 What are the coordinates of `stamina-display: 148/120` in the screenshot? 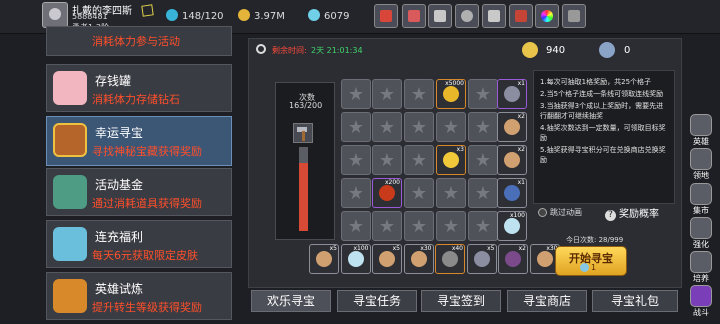 It's located at (195, 15).